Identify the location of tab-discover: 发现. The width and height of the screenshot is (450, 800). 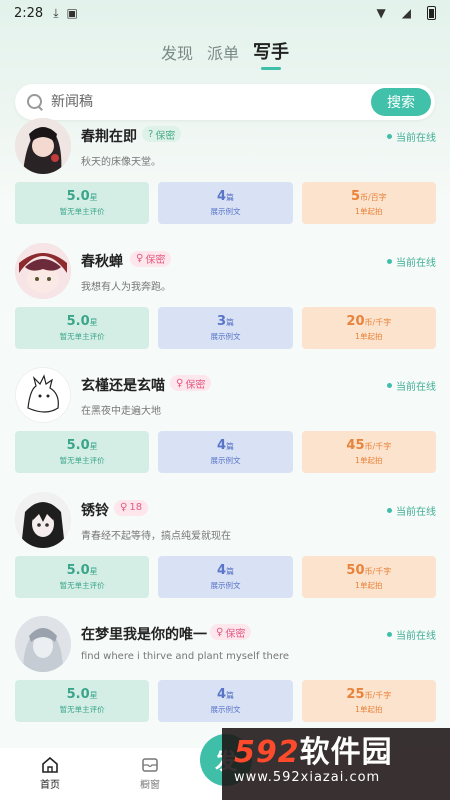
(177, 55).